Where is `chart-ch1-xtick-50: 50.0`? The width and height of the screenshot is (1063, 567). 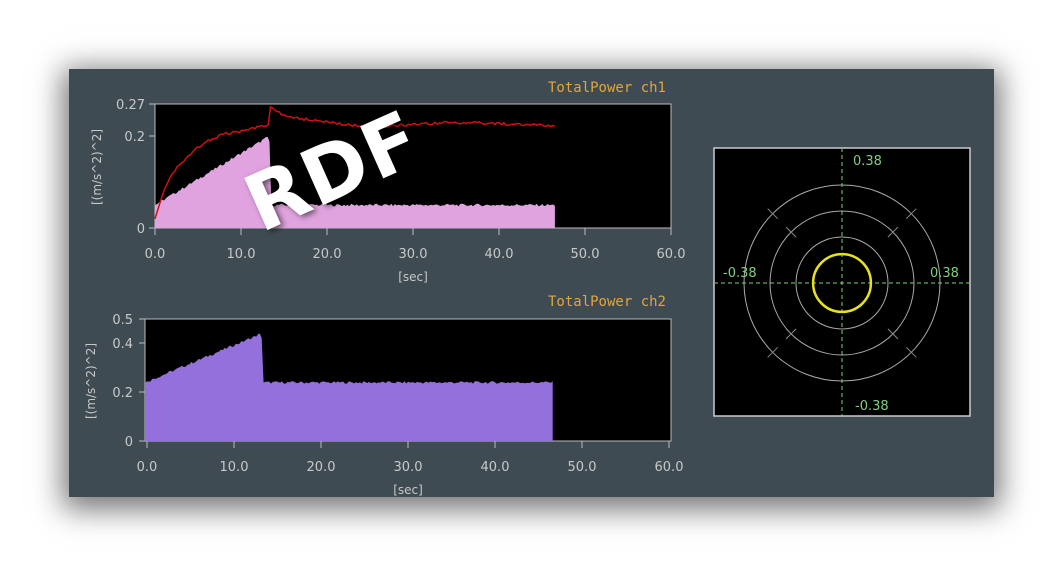 chart-ch1-xtick-50: 50.0 is located at coordinates (585, 254).